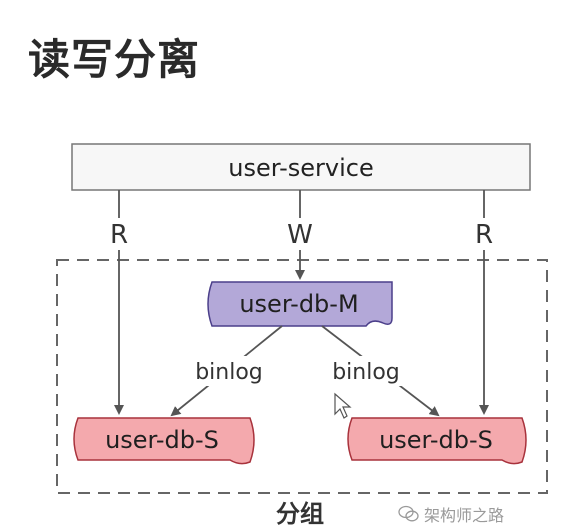 This screenshot has width=572, height=530. I want to click on user-service-box: user-service, so click(301, 167).